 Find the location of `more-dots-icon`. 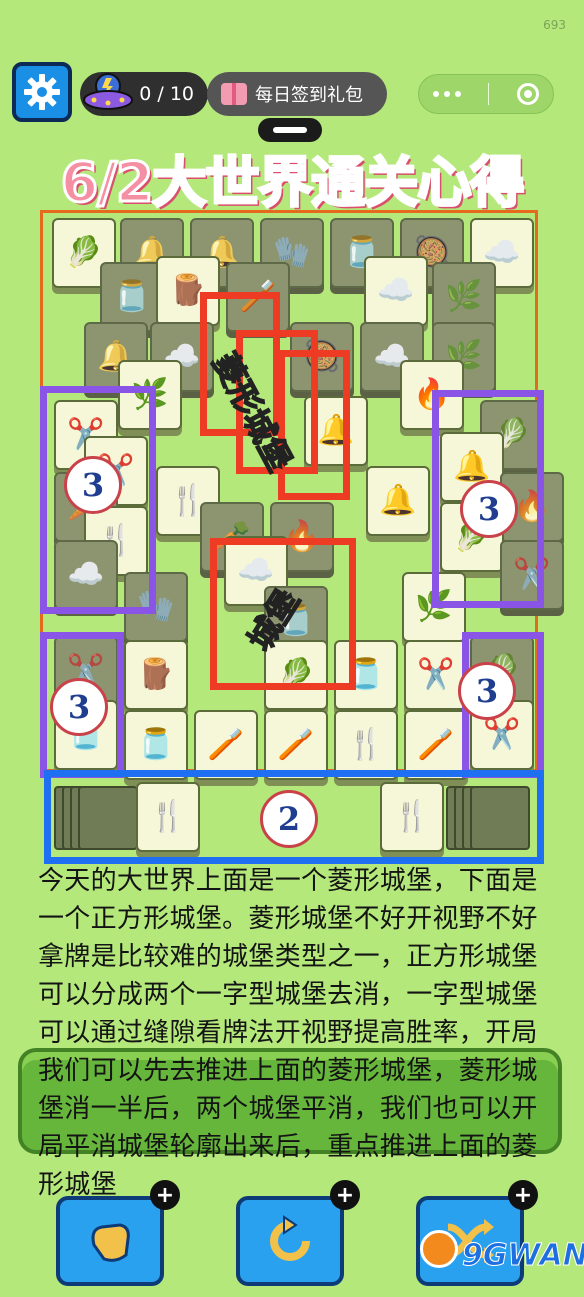

more-dots-icon is located at coordinates (446, 94).